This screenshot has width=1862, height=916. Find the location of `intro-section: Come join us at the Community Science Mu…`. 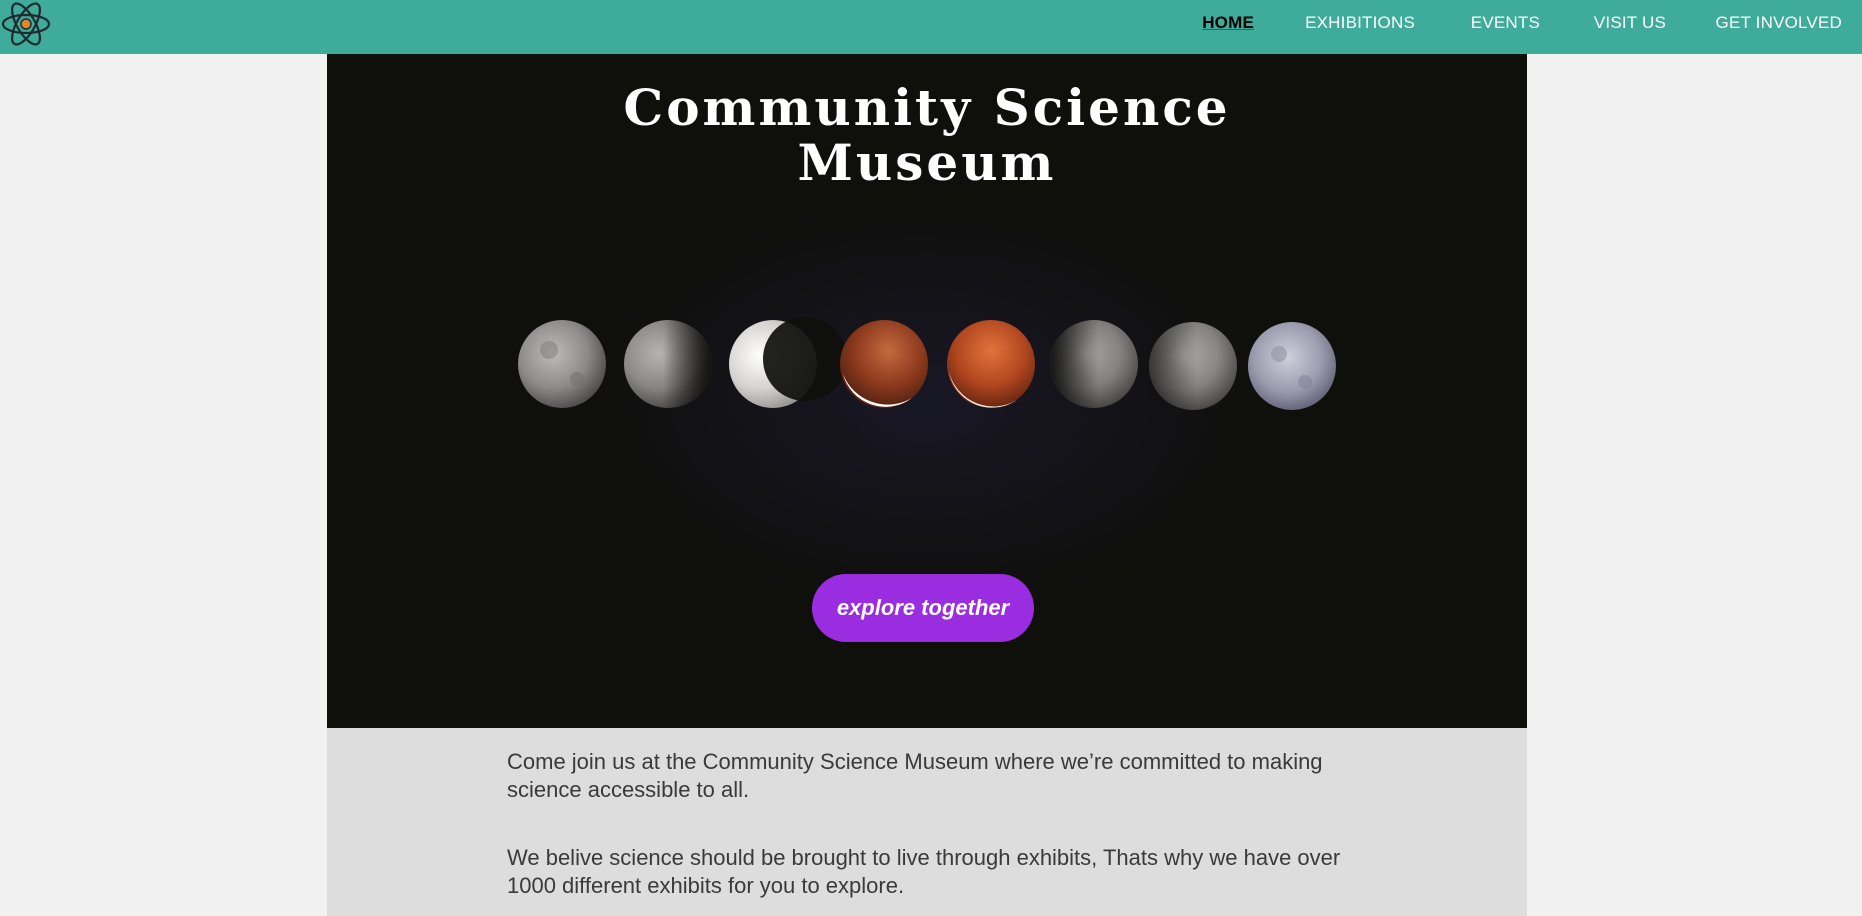

intro-section: Come join us at the Community Science Mu… is located at coordinates (927, 822).